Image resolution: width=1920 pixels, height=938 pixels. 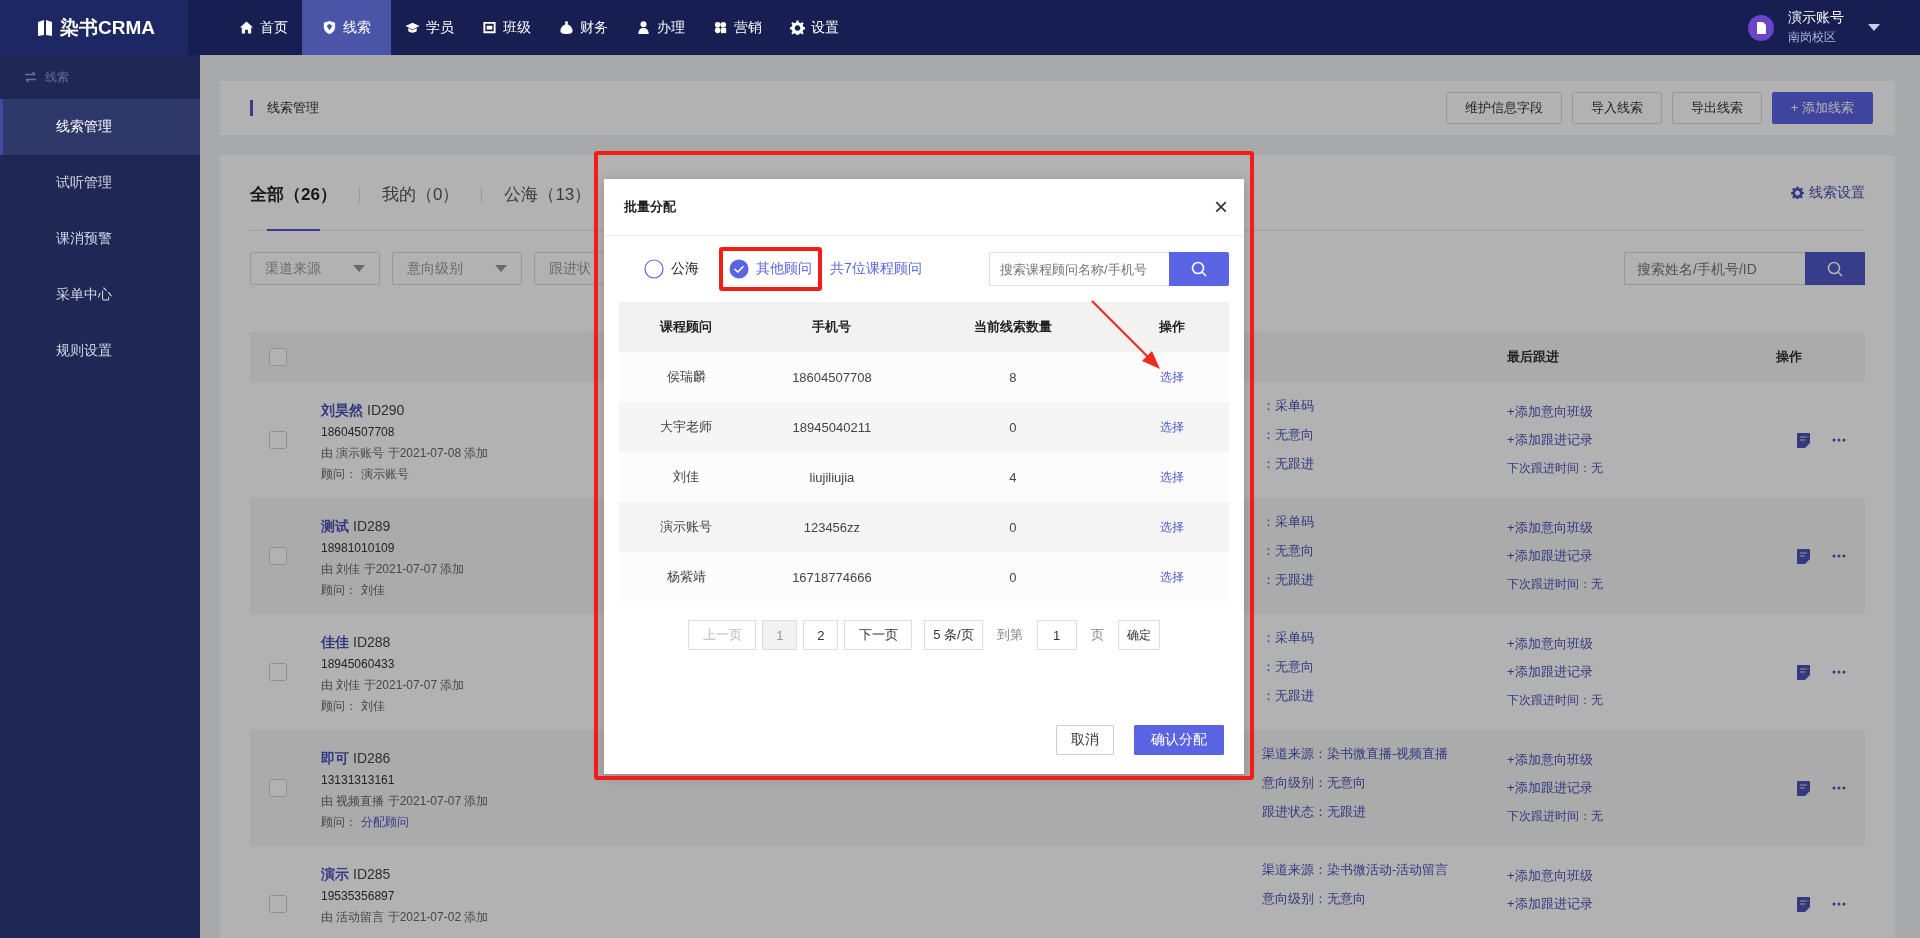 I want to click on nav-tab: 办理, so click(x=660, y=27).